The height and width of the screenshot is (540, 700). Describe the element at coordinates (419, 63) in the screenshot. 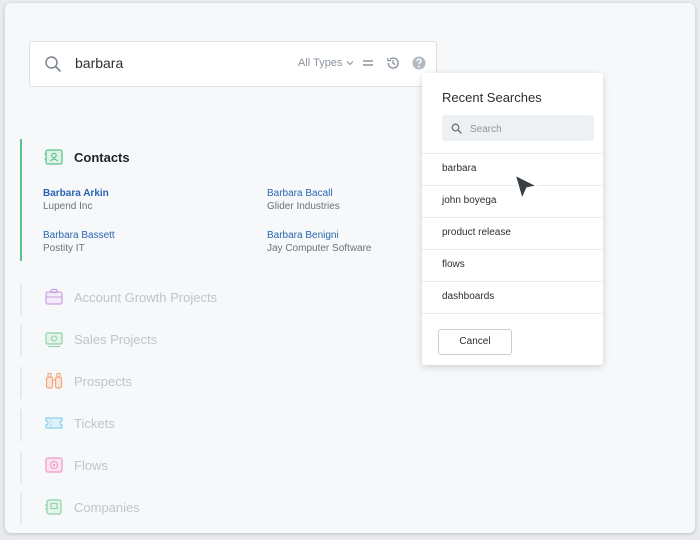

I see `help-icon` at that location.